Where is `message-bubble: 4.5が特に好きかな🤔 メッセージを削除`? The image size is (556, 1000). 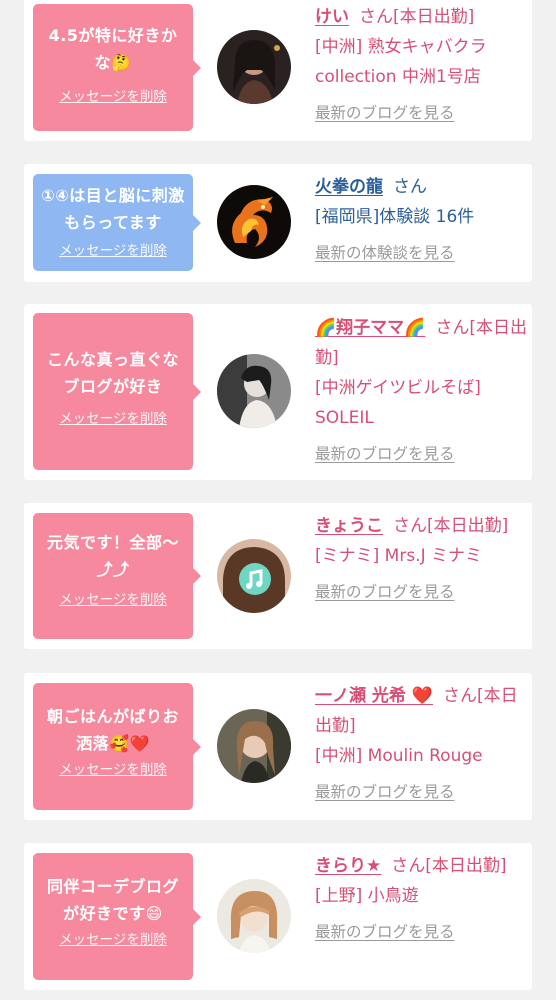
message-bubble: 4.5が特に好きかな🤔 メッセージを削除 is located at coordinates (117, 67).